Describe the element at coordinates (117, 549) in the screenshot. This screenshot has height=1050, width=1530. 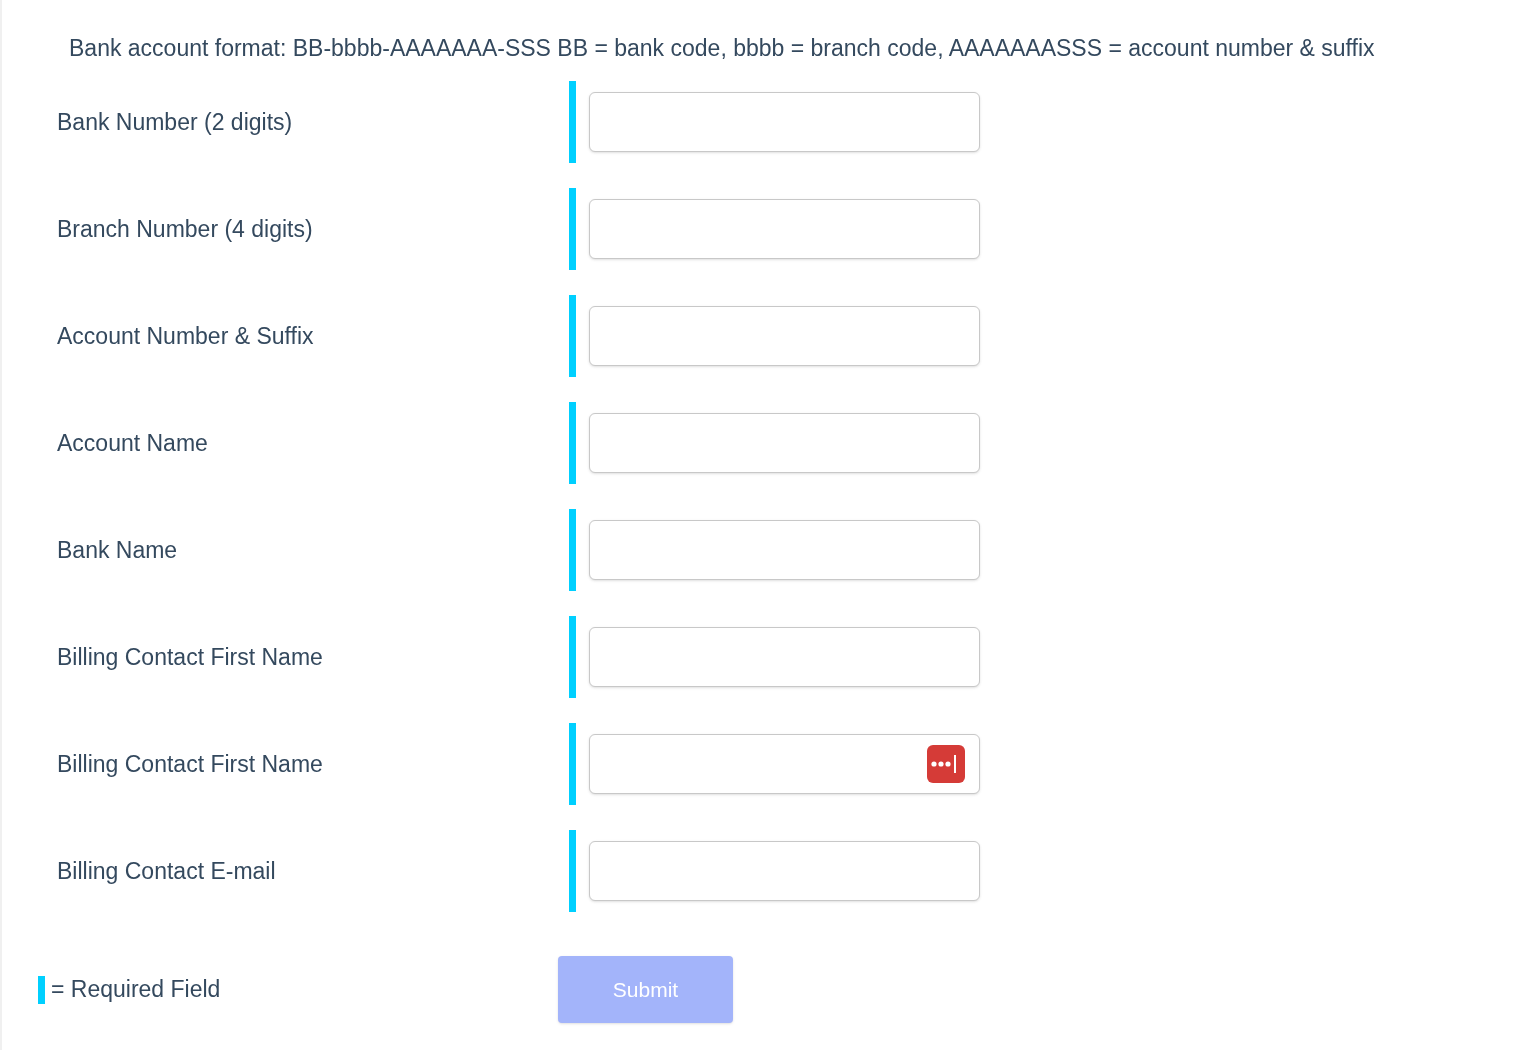
I see `field-label: Bank Name` at that location.